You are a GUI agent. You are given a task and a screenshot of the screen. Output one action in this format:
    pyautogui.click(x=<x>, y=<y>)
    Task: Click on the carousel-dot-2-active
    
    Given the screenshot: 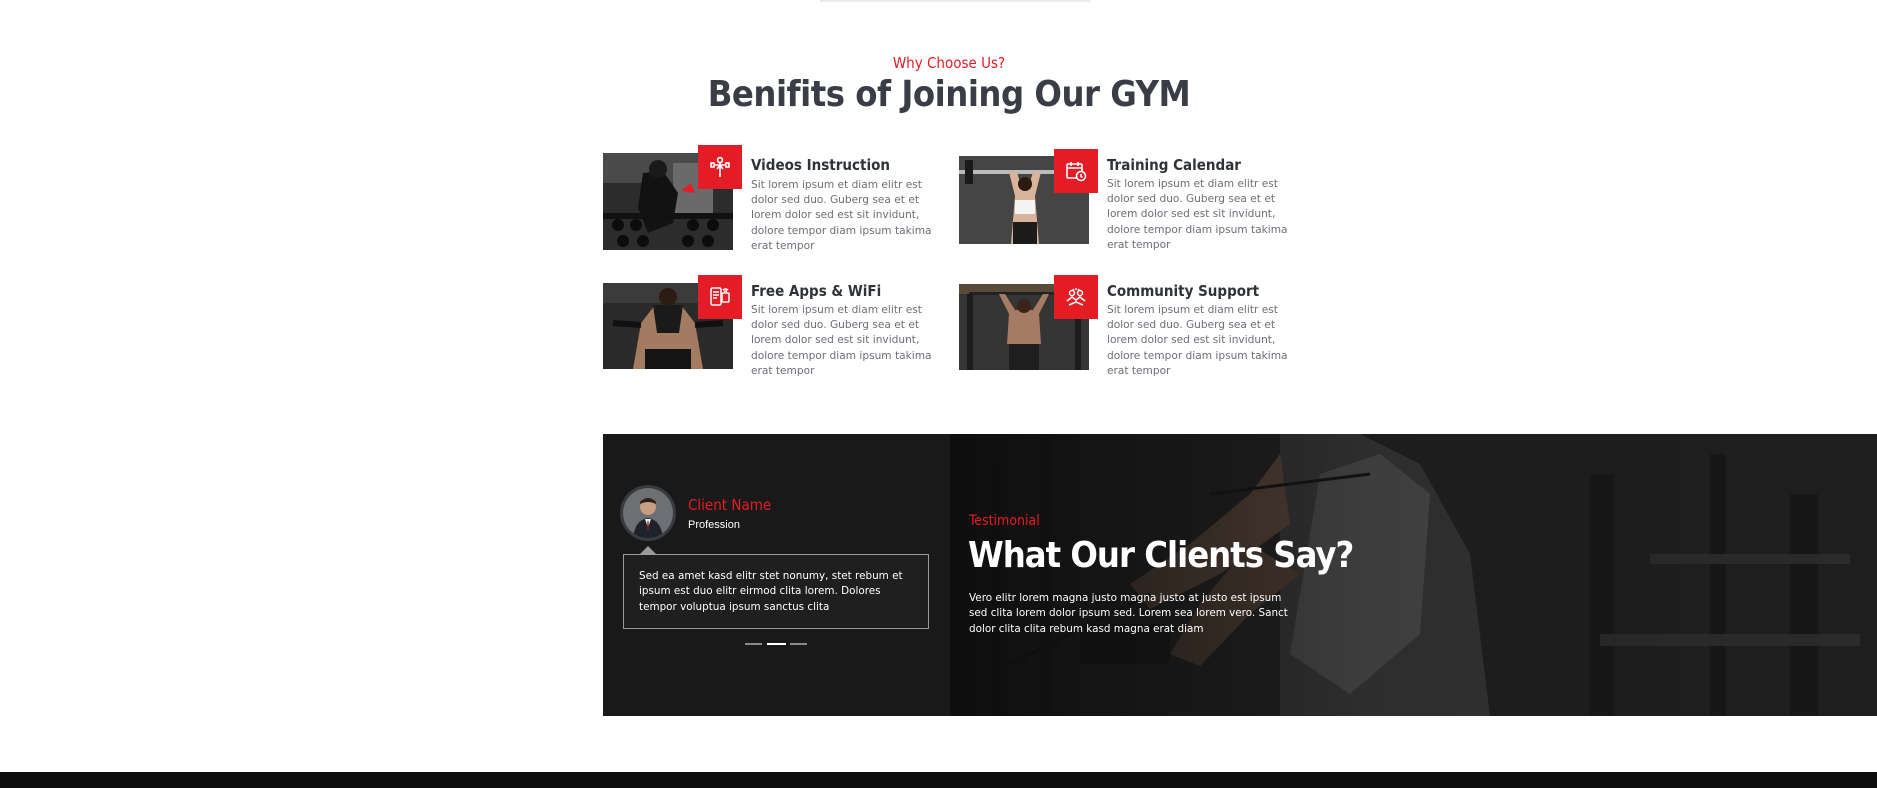 What is the action you would take?
    pyautogui.click(x=776, y=644)
    